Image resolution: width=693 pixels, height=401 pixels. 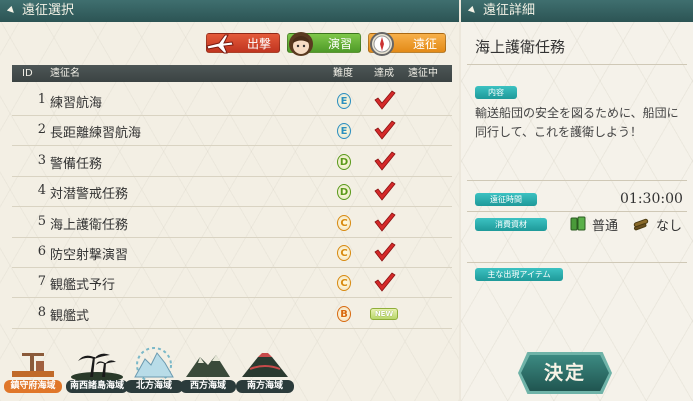 What do you see at coordinates (232, 192) in the screenshot?
I see `expedition-row: 4 対潜警戒任務 D` at bounding box center [232, 192].